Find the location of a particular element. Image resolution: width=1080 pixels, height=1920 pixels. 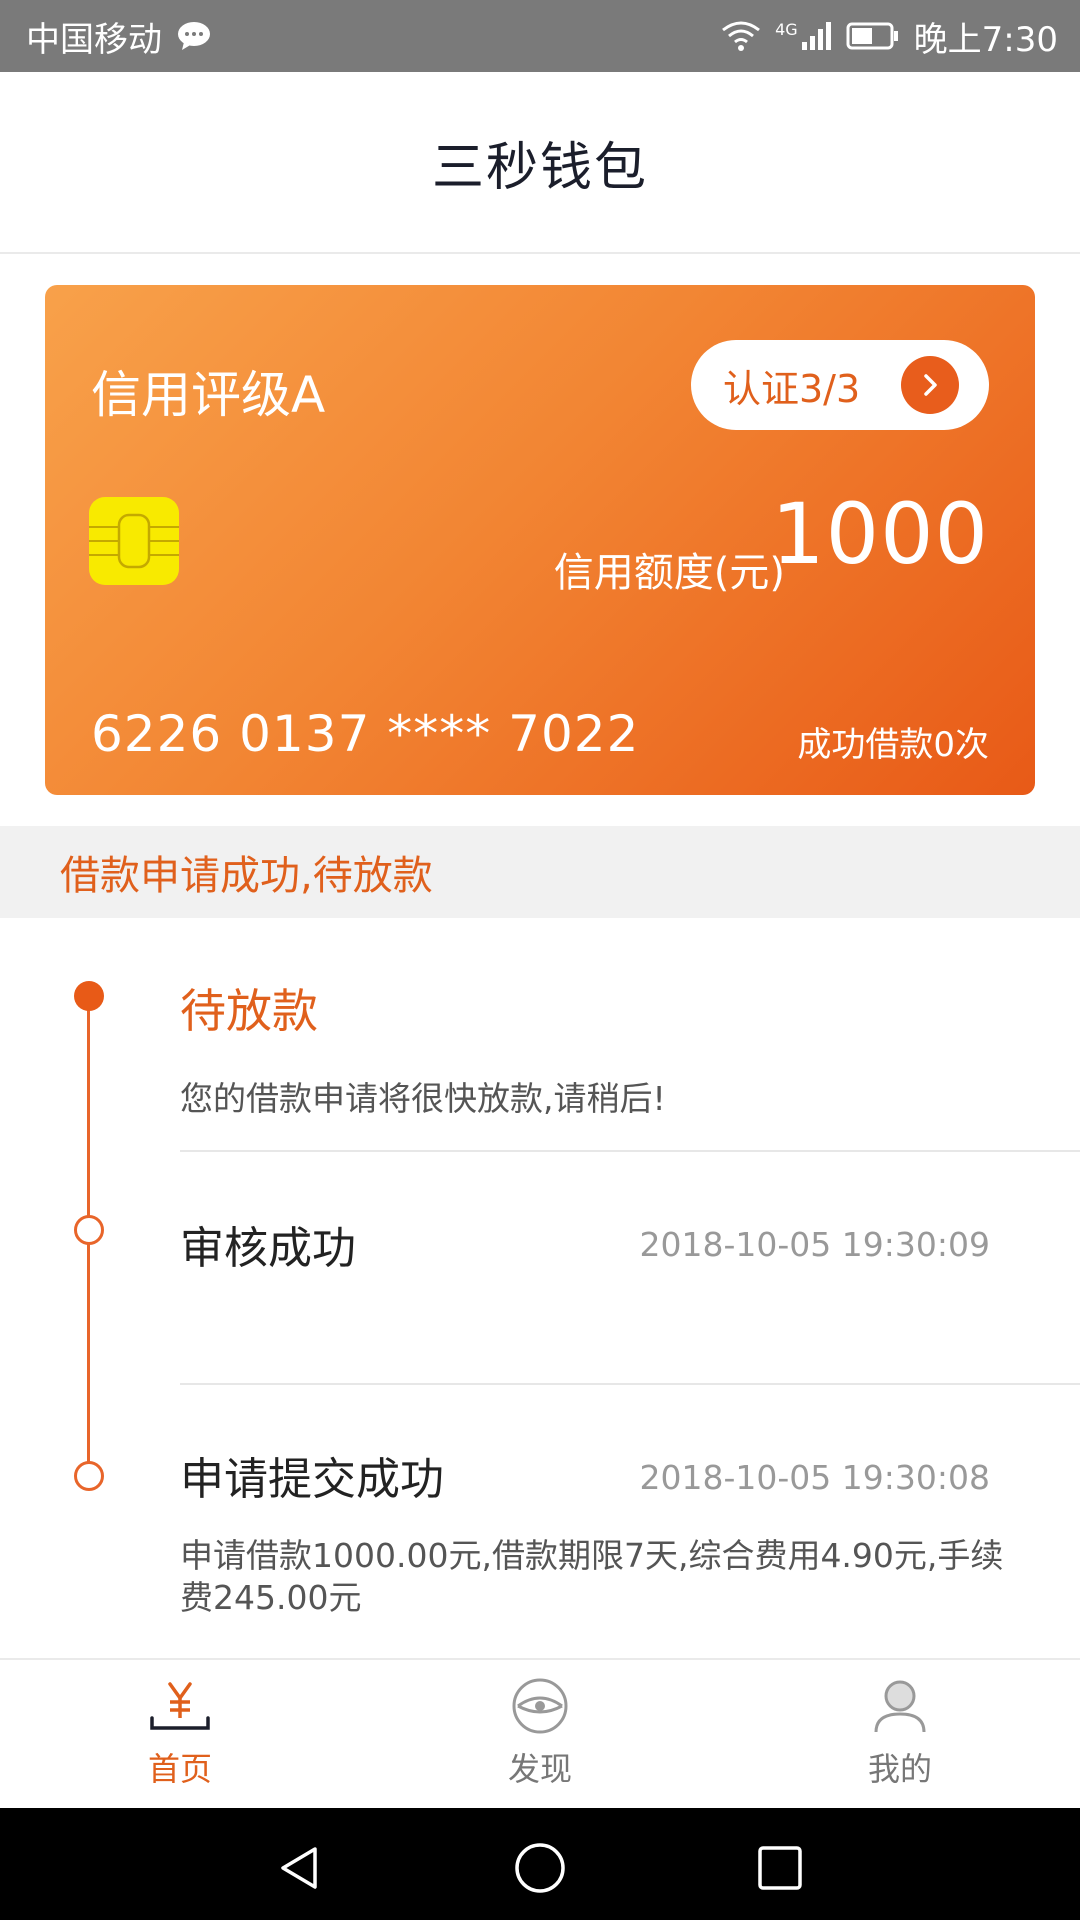

verify-label: 认证3/3 is located at coordinates (792, 388).